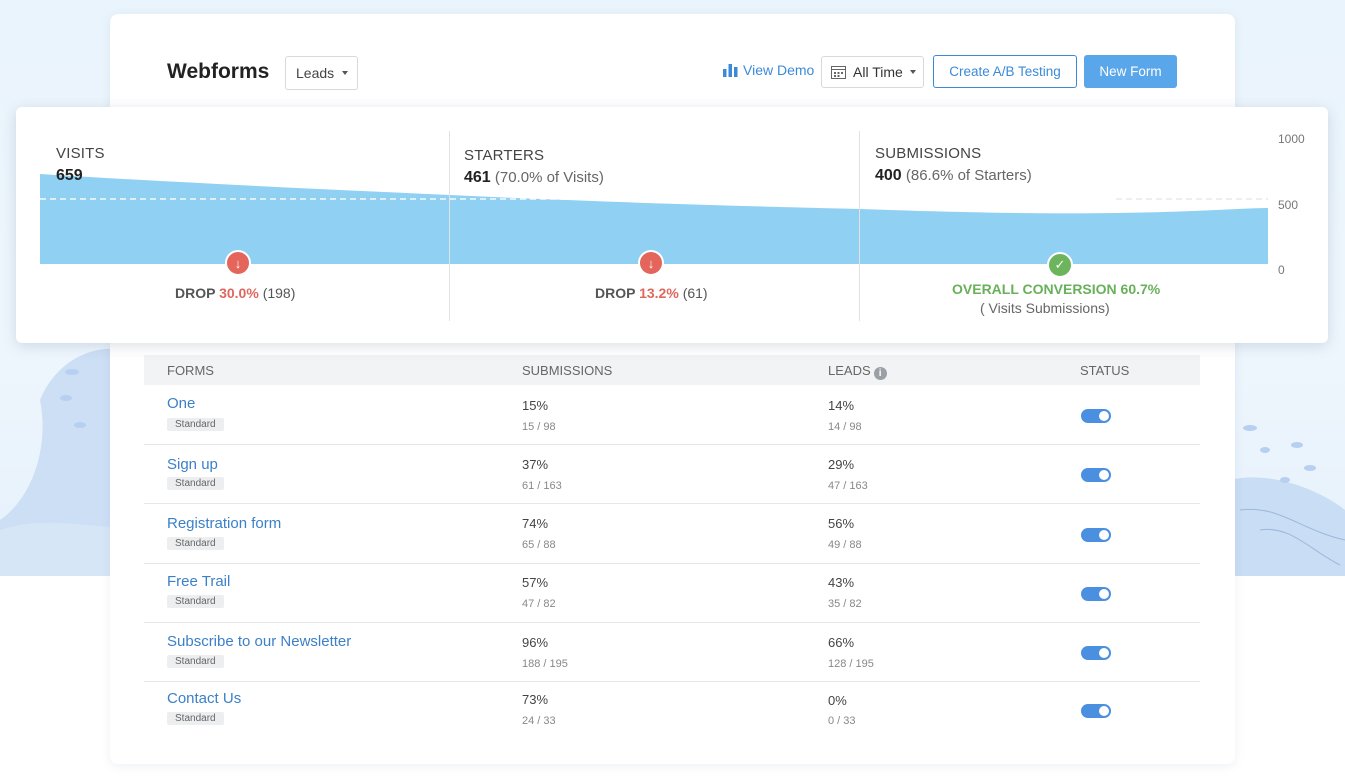 This screenshot has width=1345, height=777. Describe the element at coordinates (69, 175) in the screenshot. I see `visits-value: 659` at that location.